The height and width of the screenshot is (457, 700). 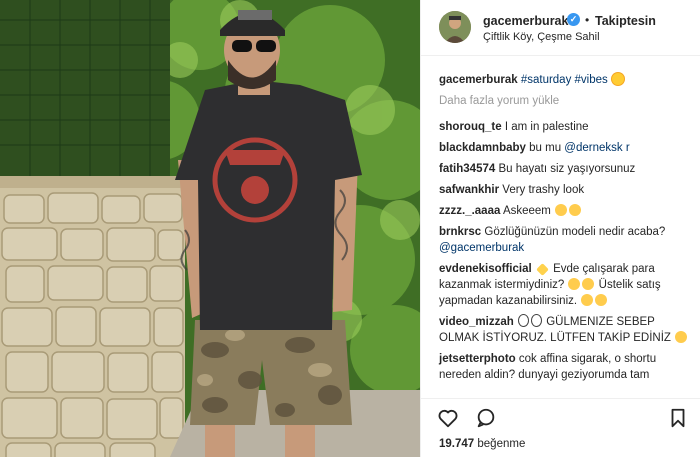 What do you see at coordinates (526, 211) in the screenshot?
I see `comment-text: Askeeem` at bounding box center [526, 211].